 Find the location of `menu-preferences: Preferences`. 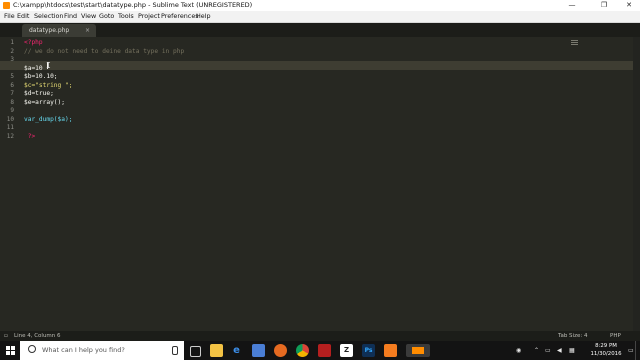

menu-preferences: Preferences is located at coordinates (180, 16).